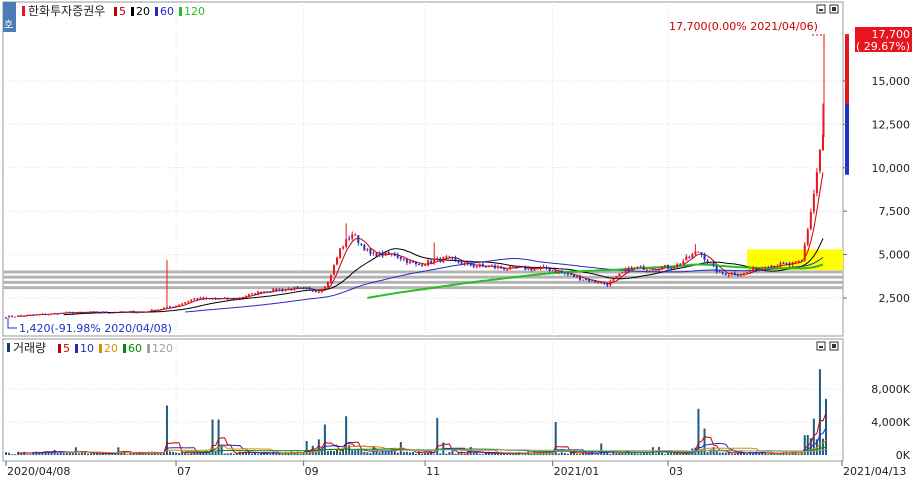  I want to click on date-tick-label: 09, so click(312, 471).